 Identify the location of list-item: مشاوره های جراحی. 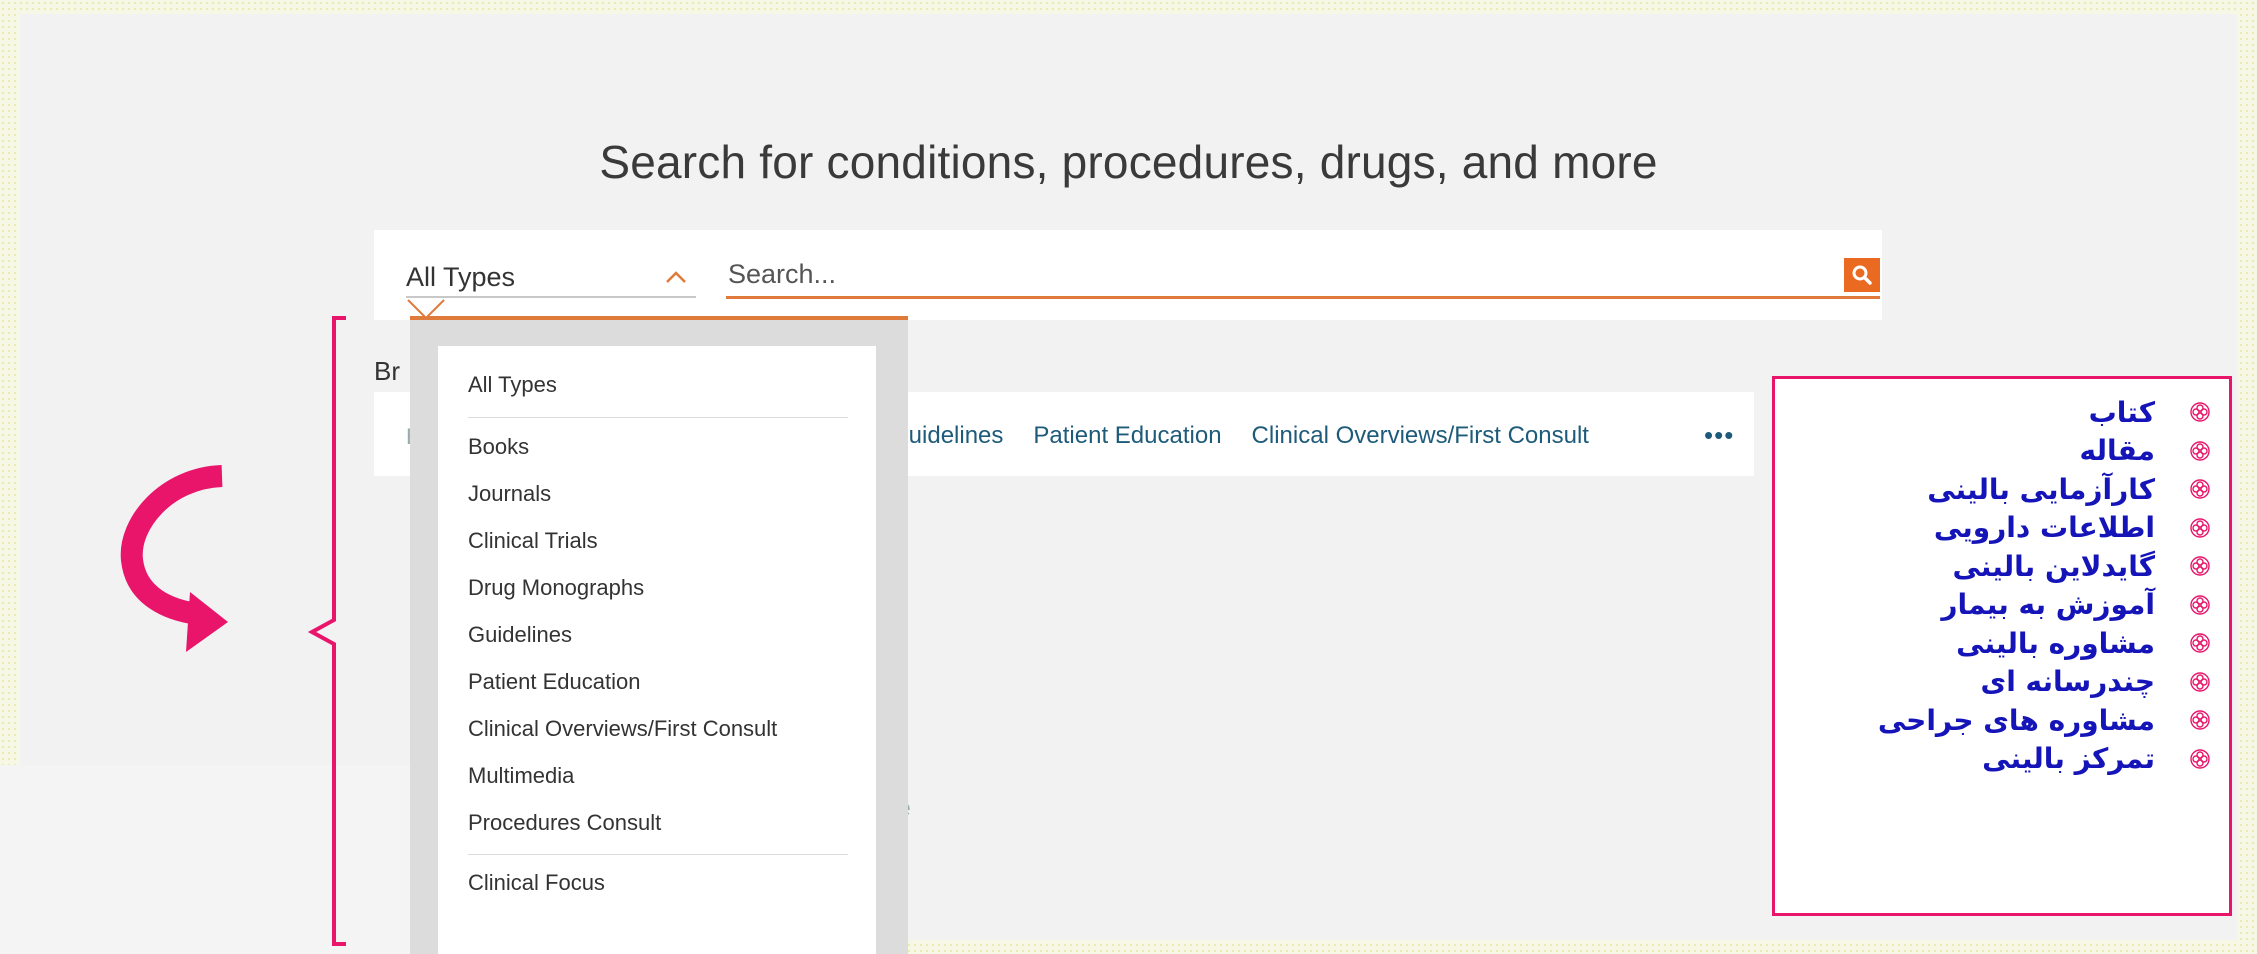
(2044, 720).